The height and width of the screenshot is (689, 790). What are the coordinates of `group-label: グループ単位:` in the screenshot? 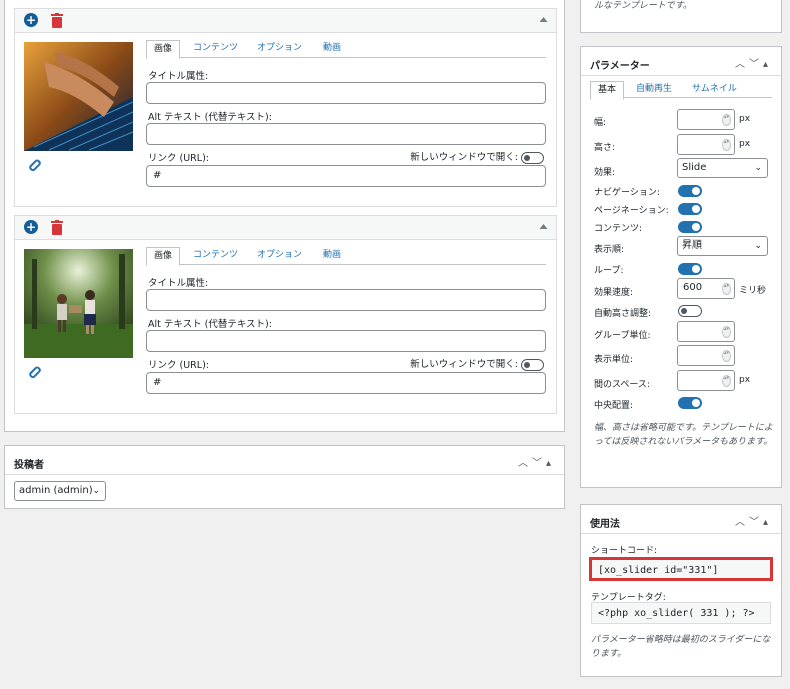 It's located at (622, 336).